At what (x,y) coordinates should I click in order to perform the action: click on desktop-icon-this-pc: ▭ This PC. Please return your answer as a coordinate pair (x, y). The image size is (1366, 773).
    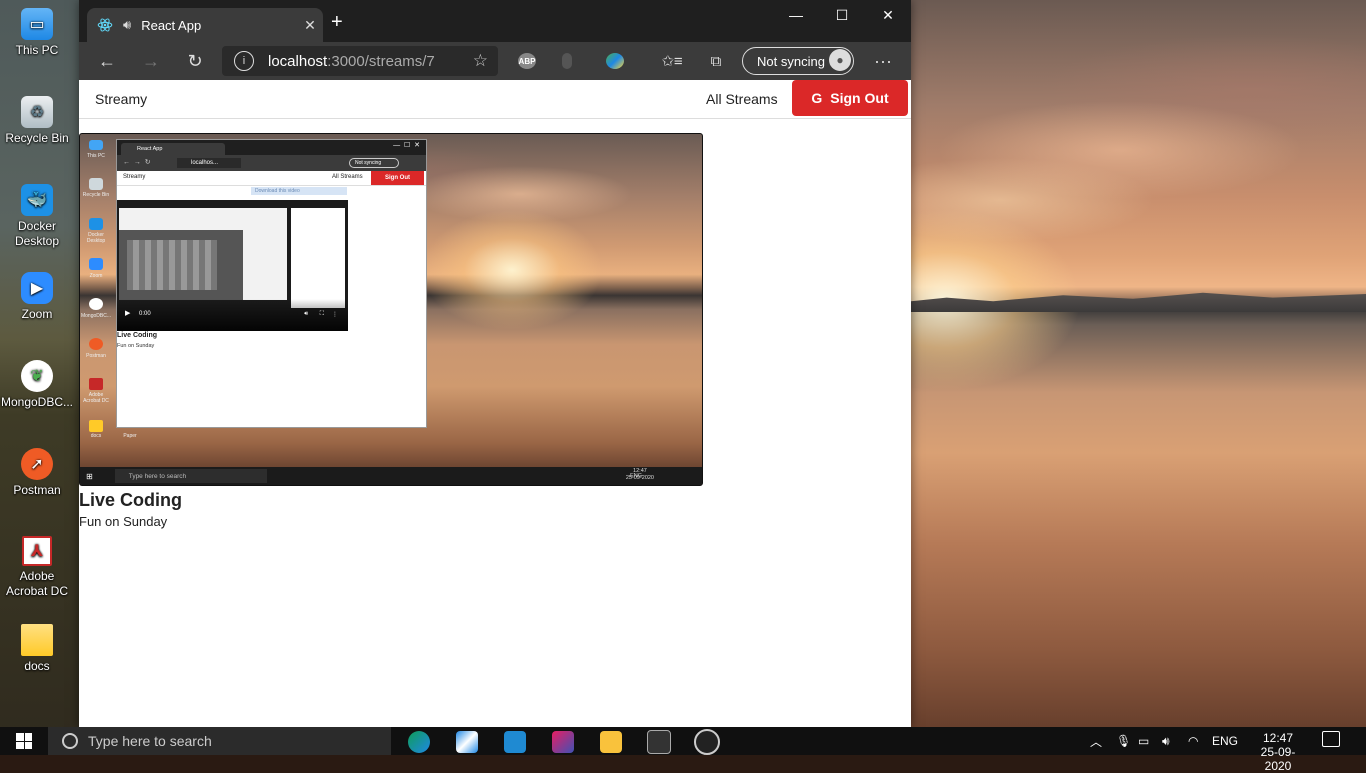
    Looking at the image, I should click on (37, 33).